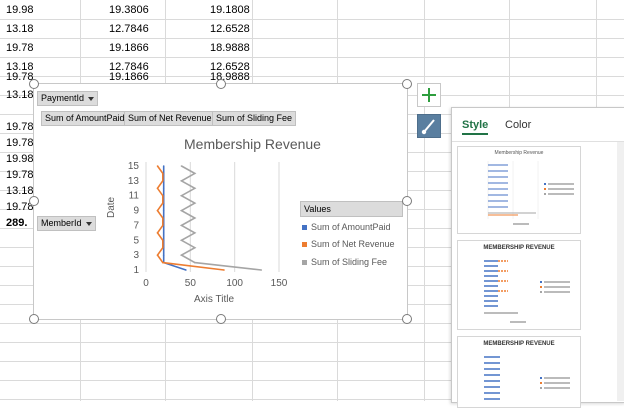  Describe the element at coordinates (129, 29) in the screenshot. I see `cell-b2: 12.7846` at that location.